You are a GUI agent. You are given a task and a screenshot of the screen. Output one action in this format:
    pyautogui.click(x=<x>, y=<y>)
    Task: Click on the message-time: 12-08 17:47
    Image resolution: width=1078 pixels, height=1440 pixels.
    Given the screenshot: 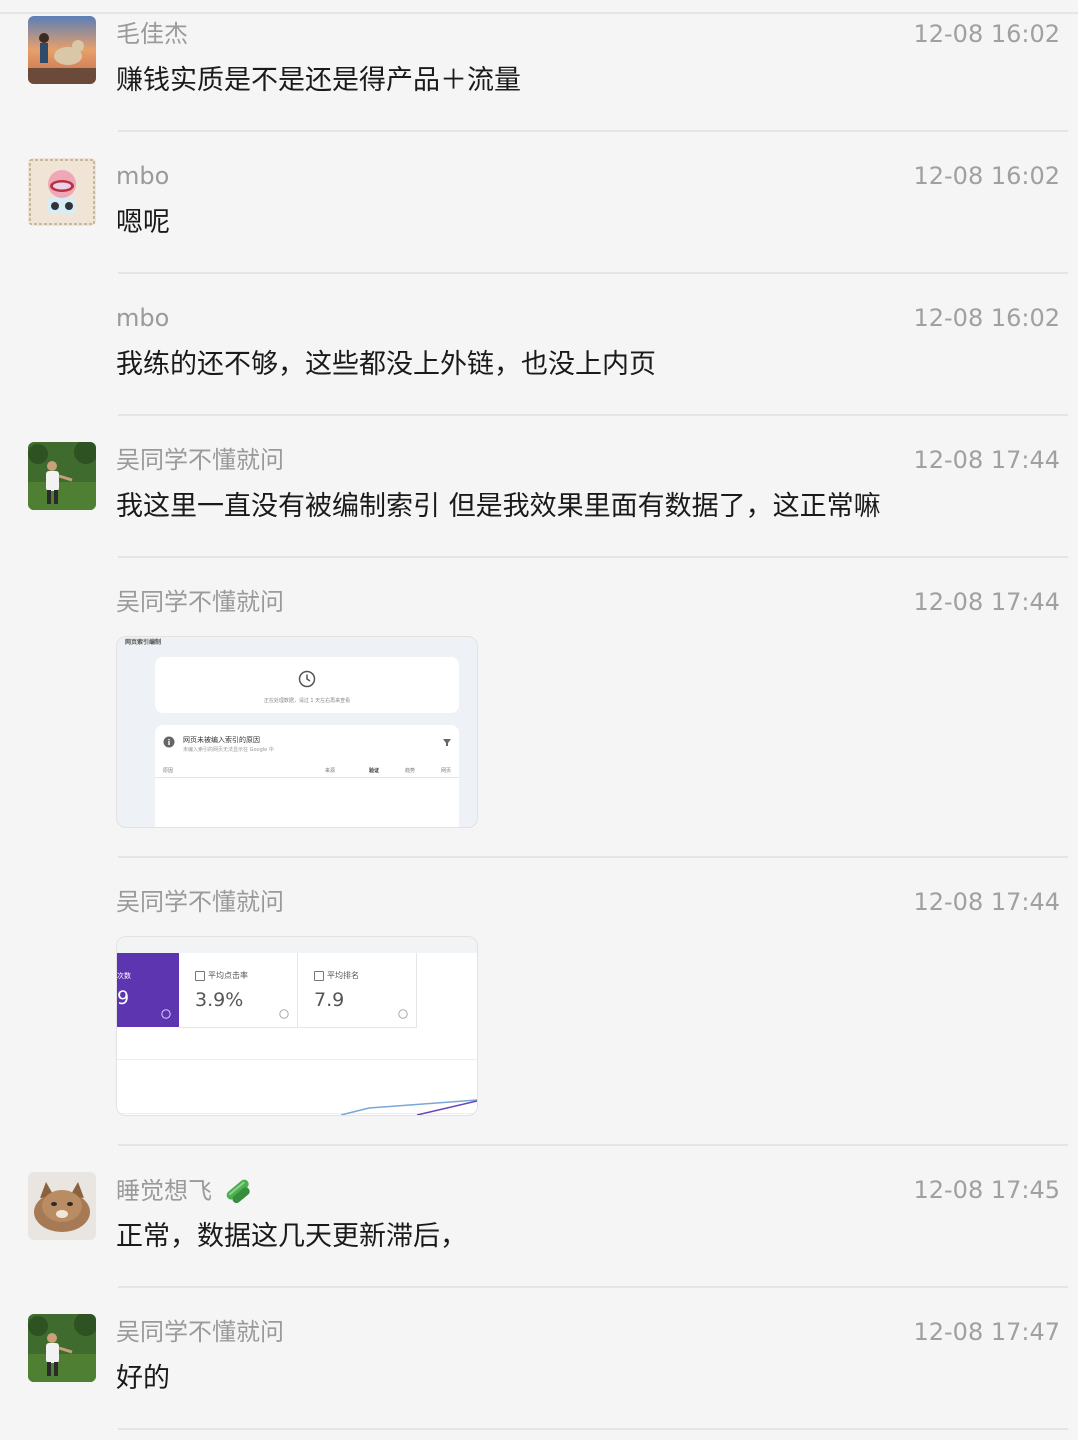 What is the action you would take?
    pyautogui.click(x=986, y=1332)
    